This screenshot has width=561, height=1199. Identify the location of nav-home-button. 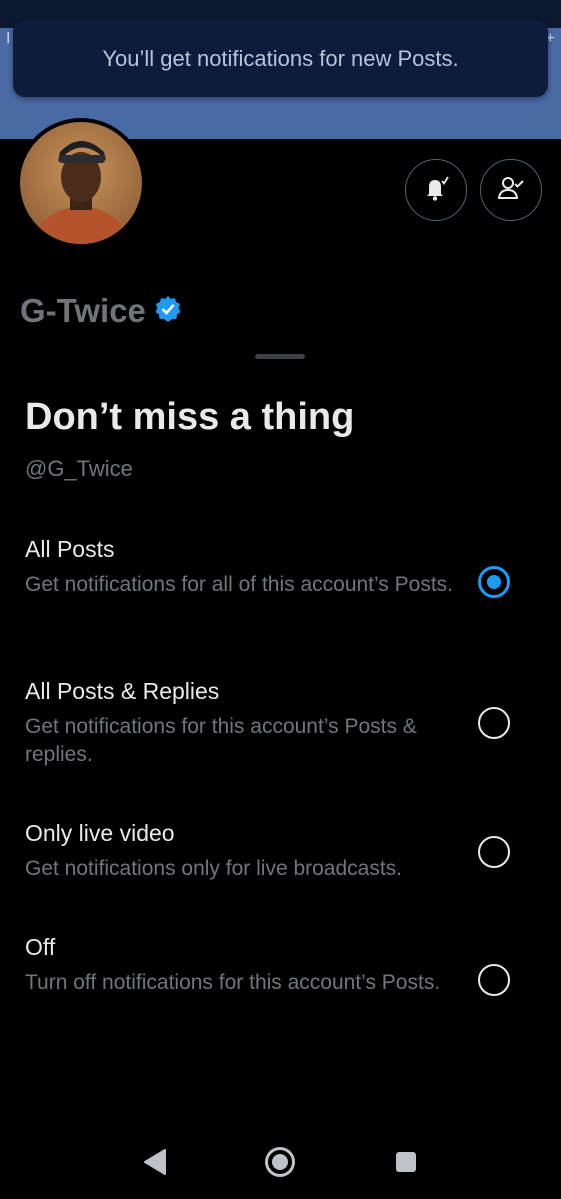
(280, 1164).